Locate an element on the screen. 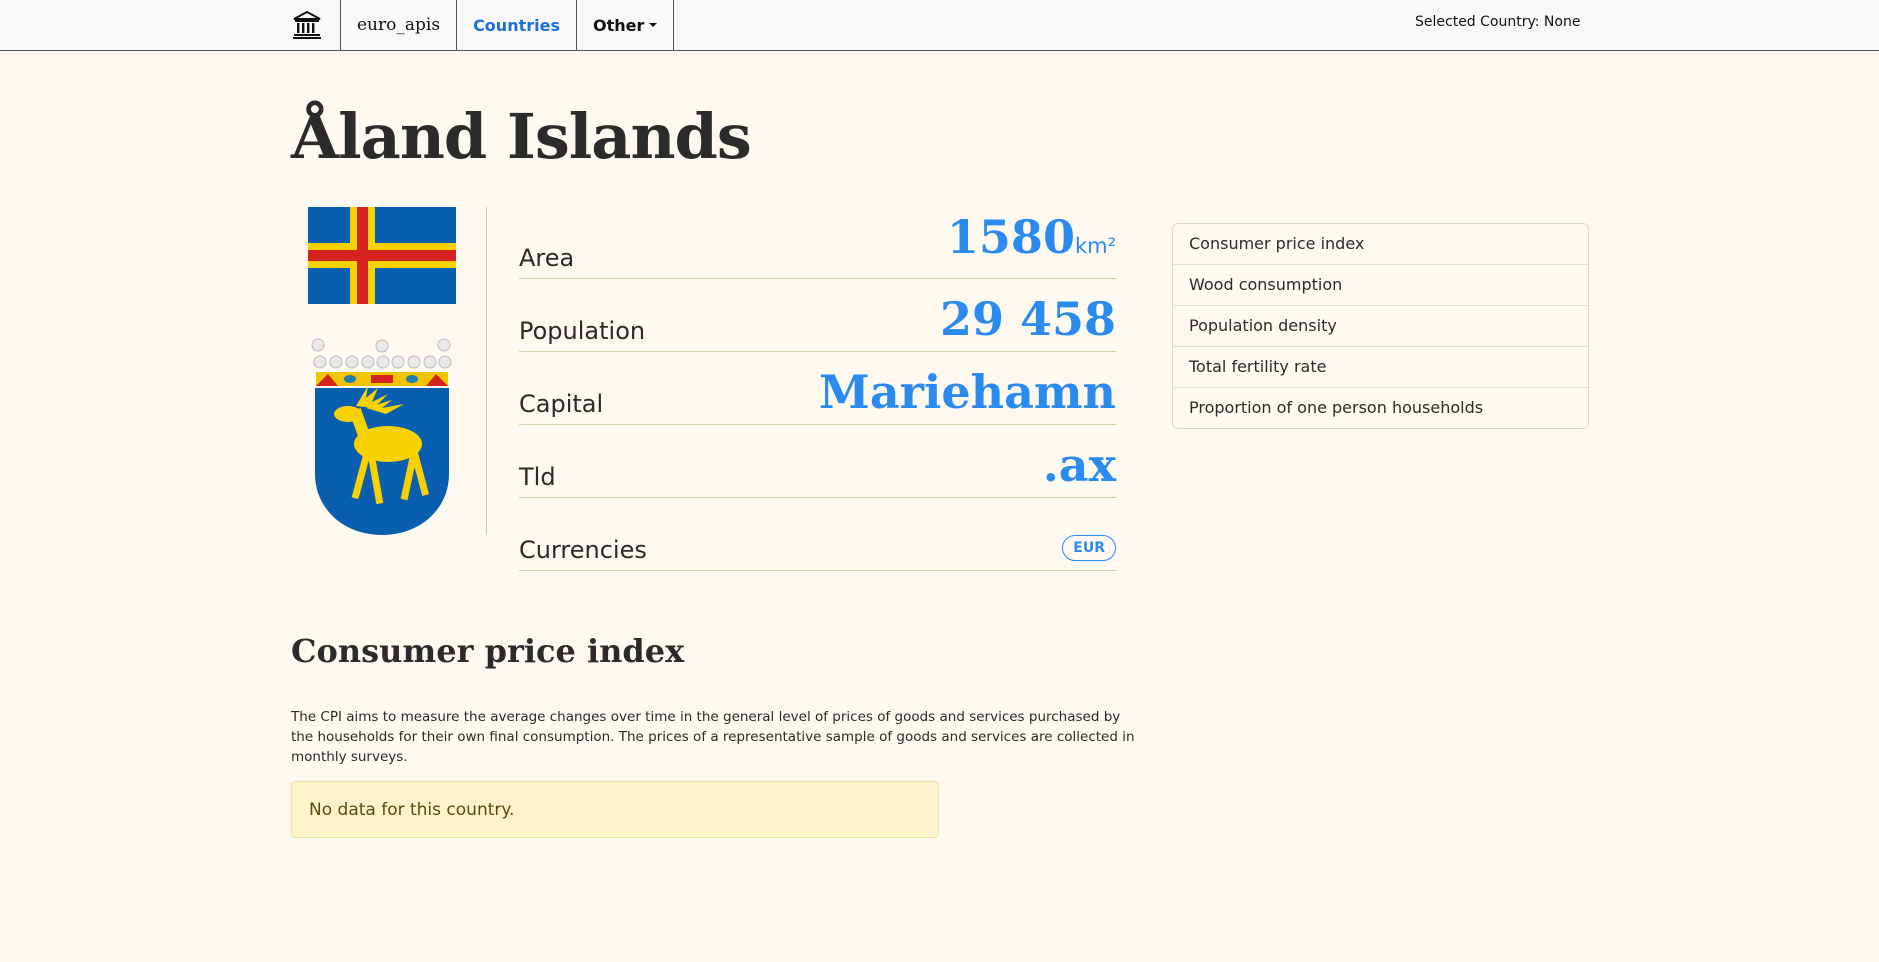  home-link is located at coordinates (316, 25).